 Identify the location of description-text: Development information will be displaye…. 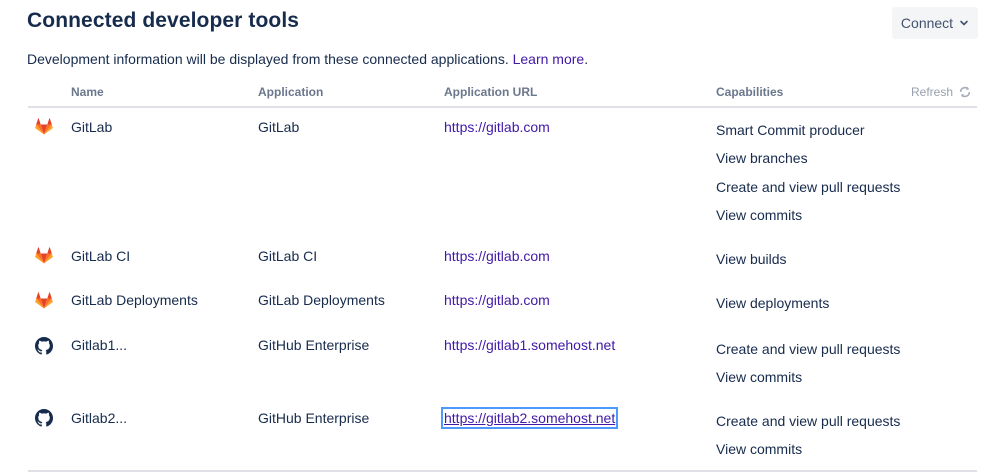
(268, 59).